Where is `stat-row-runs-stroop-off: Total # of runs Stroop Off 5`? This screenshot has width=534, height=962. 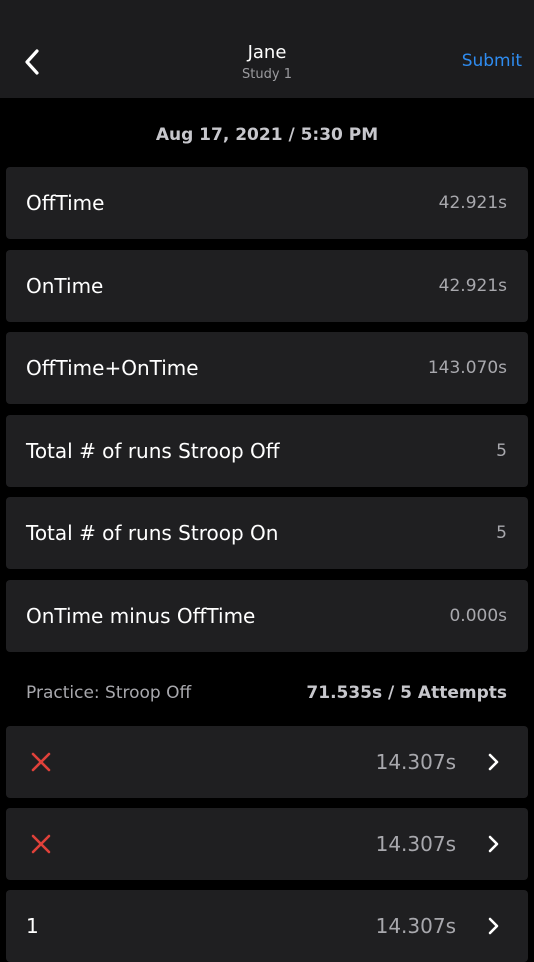
stat-row-runs-stroop-off: Total # of runs Stroop Off 5 is located at coordinates (267, 451).